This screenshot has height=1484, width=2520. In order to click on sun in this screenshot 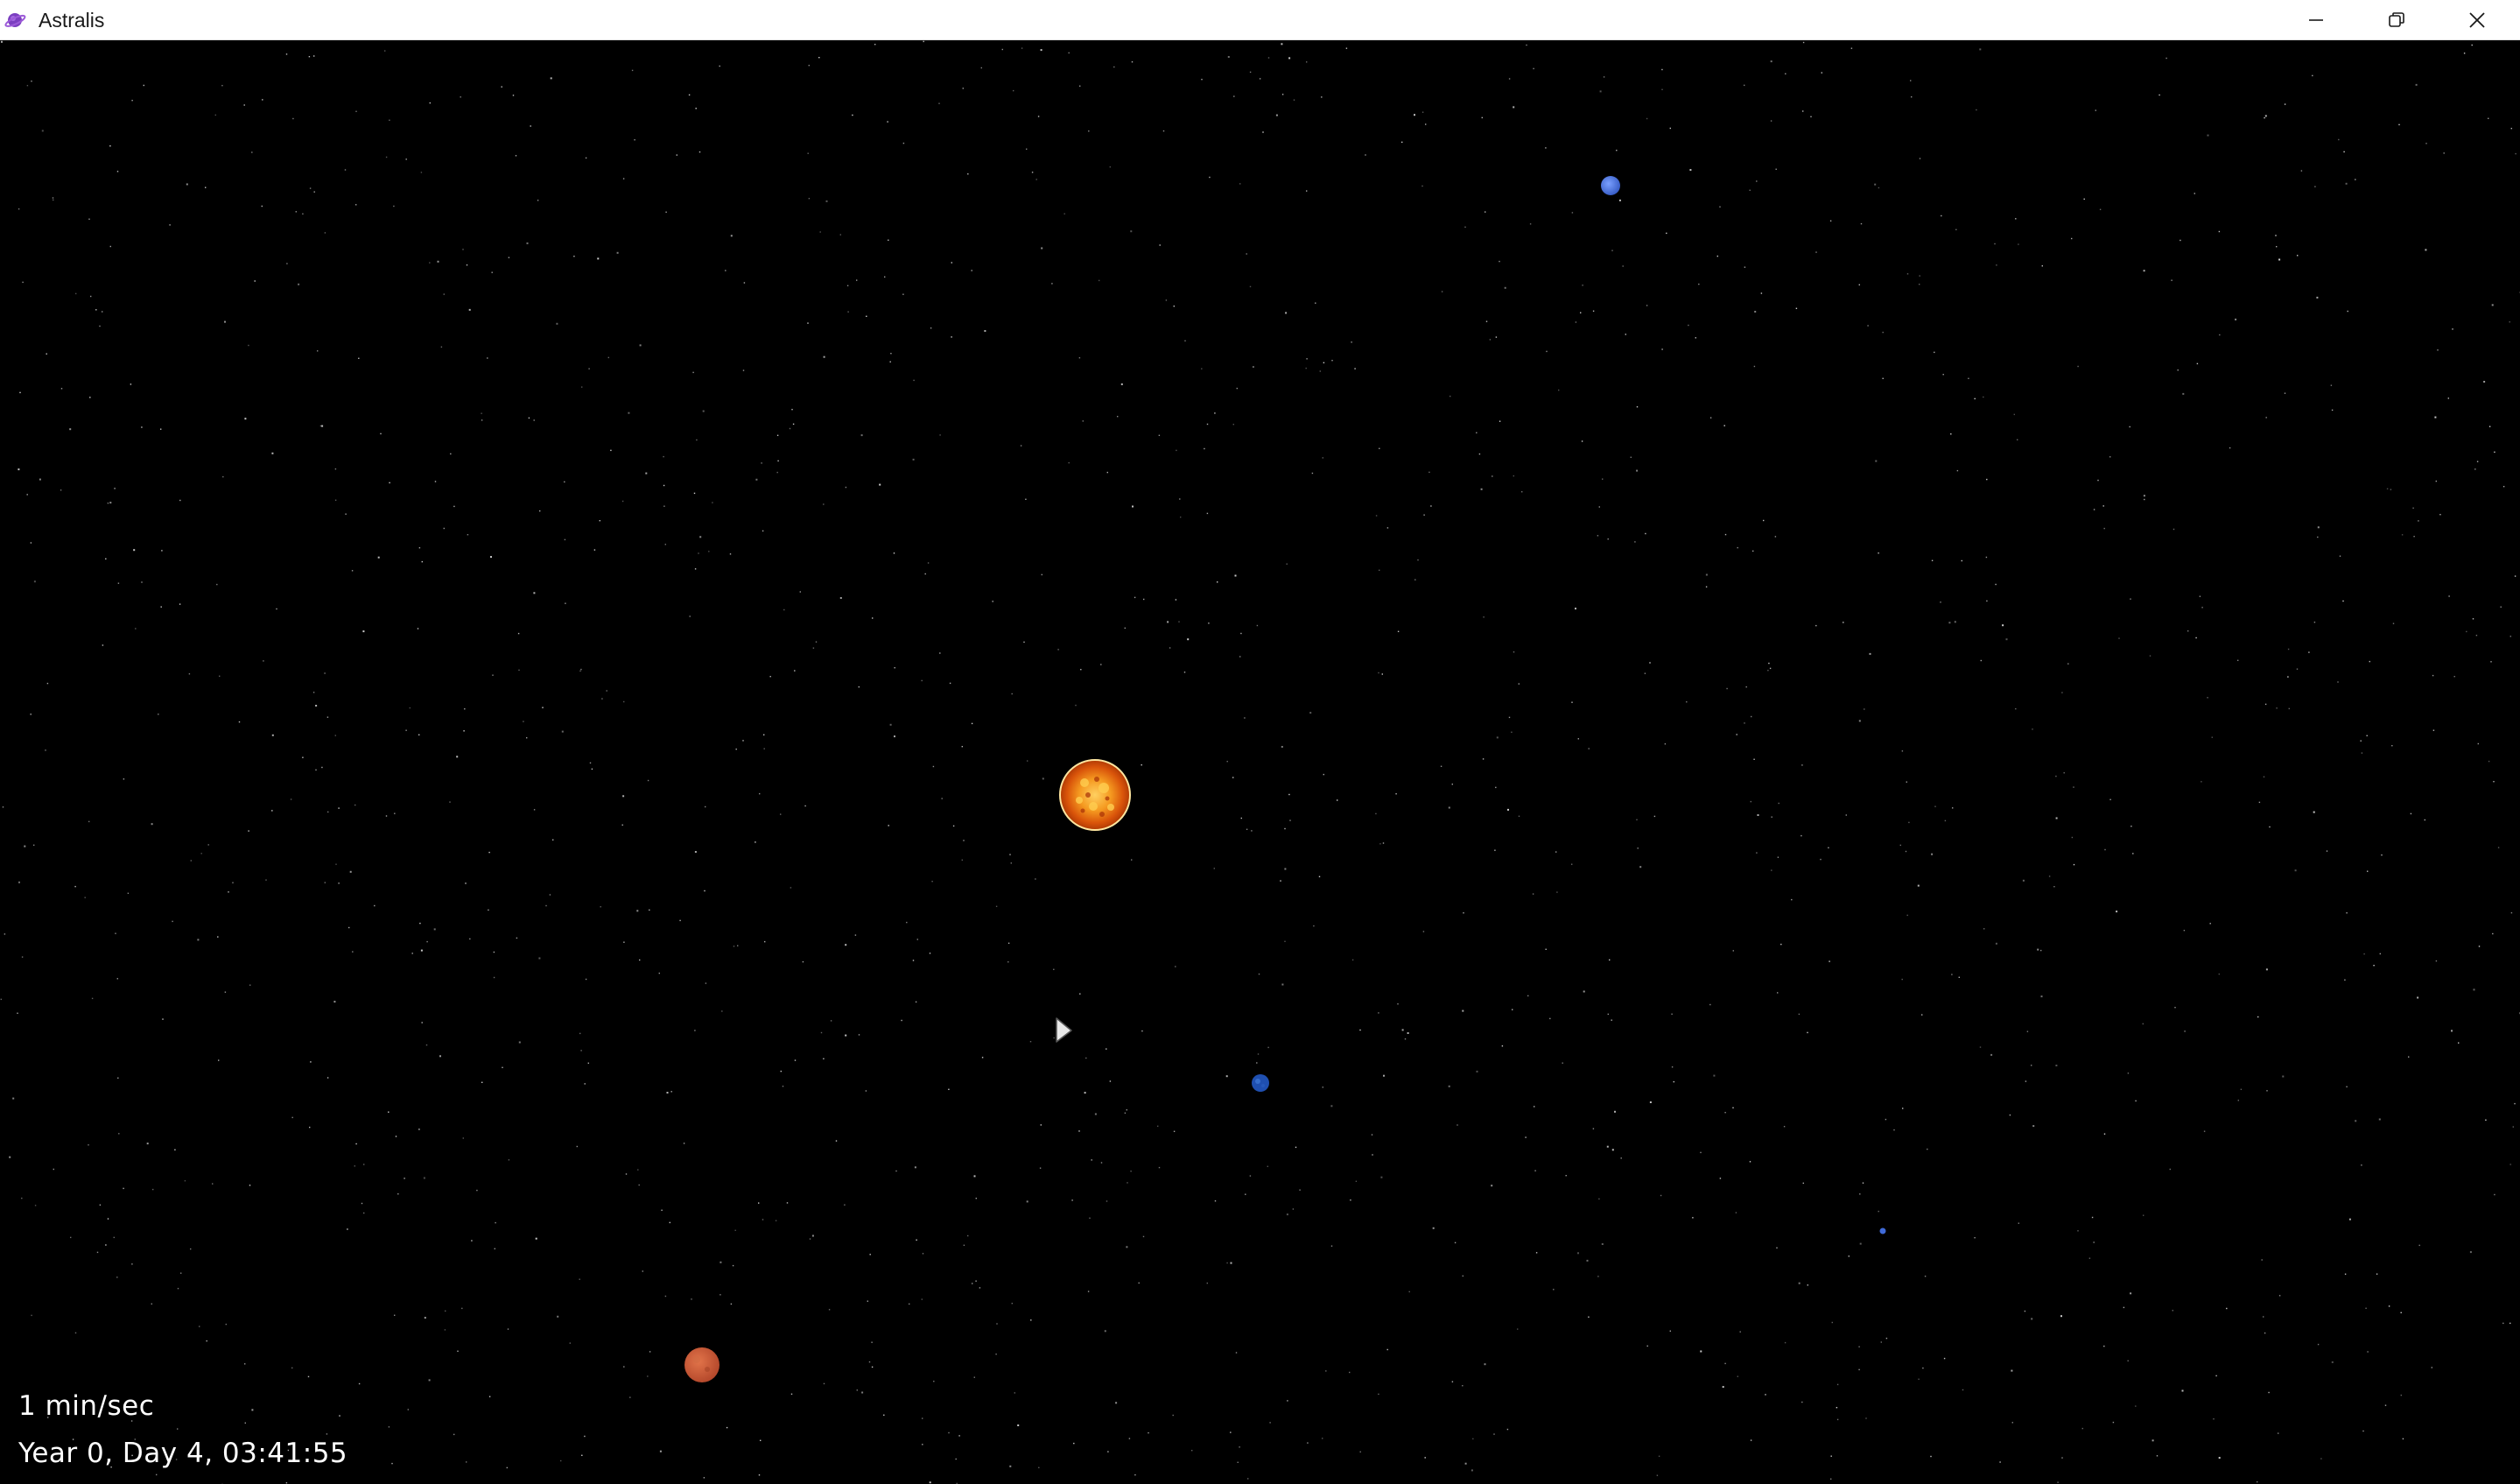, I will do `click(1095, 795)`.